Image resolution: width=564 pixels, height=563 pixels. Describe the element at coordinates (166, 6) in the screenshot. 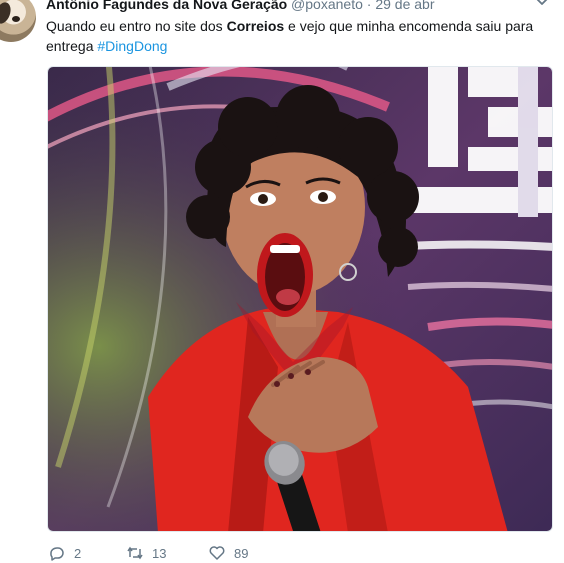

I see `author-name: Antônio Fagundes da Nova Geração` at that location.